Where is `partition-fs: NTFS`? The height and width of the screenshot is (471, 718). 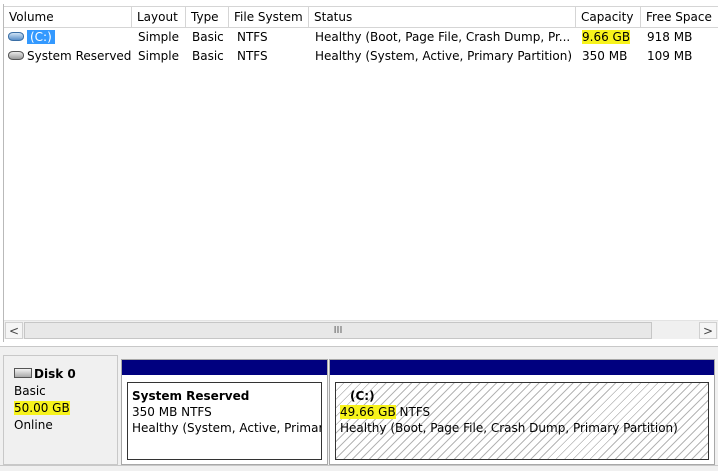
partition-fs: NTFS is located at coordinates (413, 412).